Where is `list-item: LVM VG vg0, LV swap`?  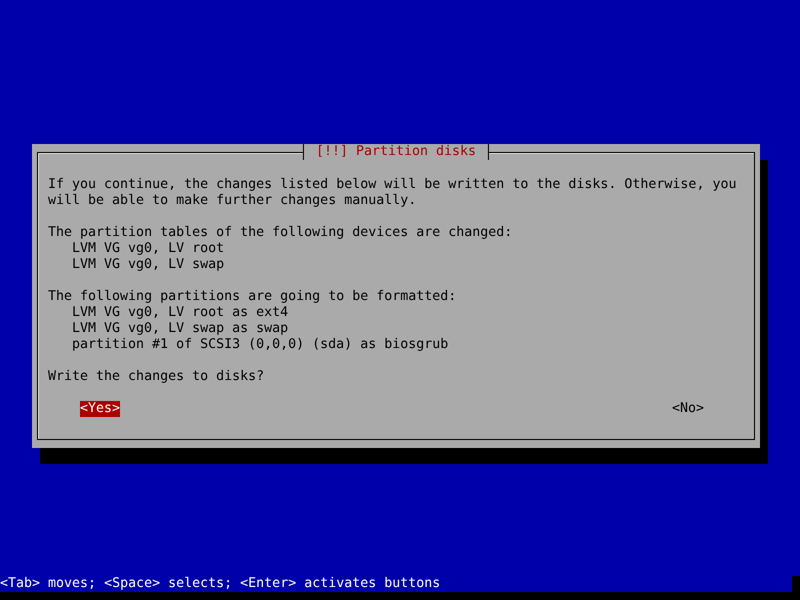
list-item: LVM VG vg0, LV swap is located at coordinates (148, 265).